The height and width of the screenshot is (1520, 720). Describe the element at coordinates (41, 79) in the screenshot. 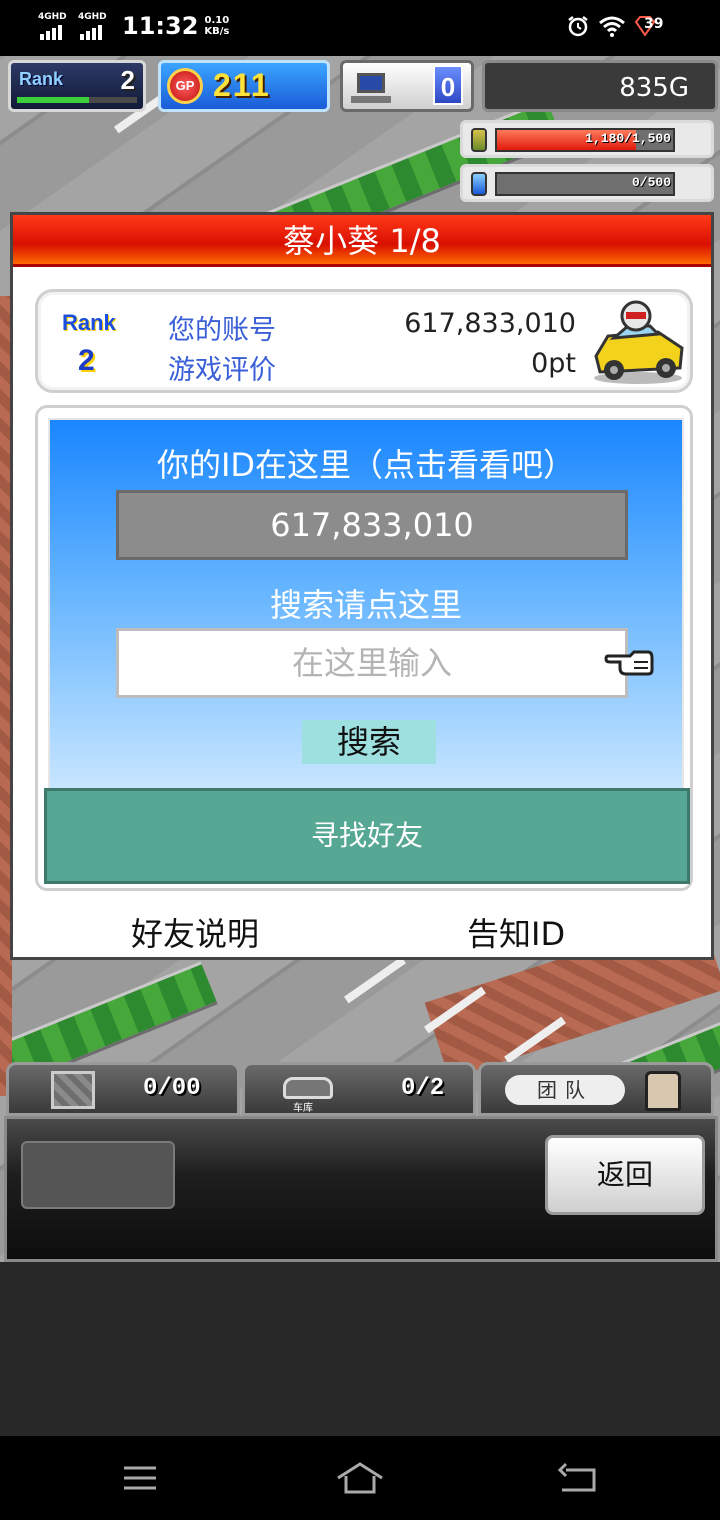

I see `rank-label: Rank` at that location.